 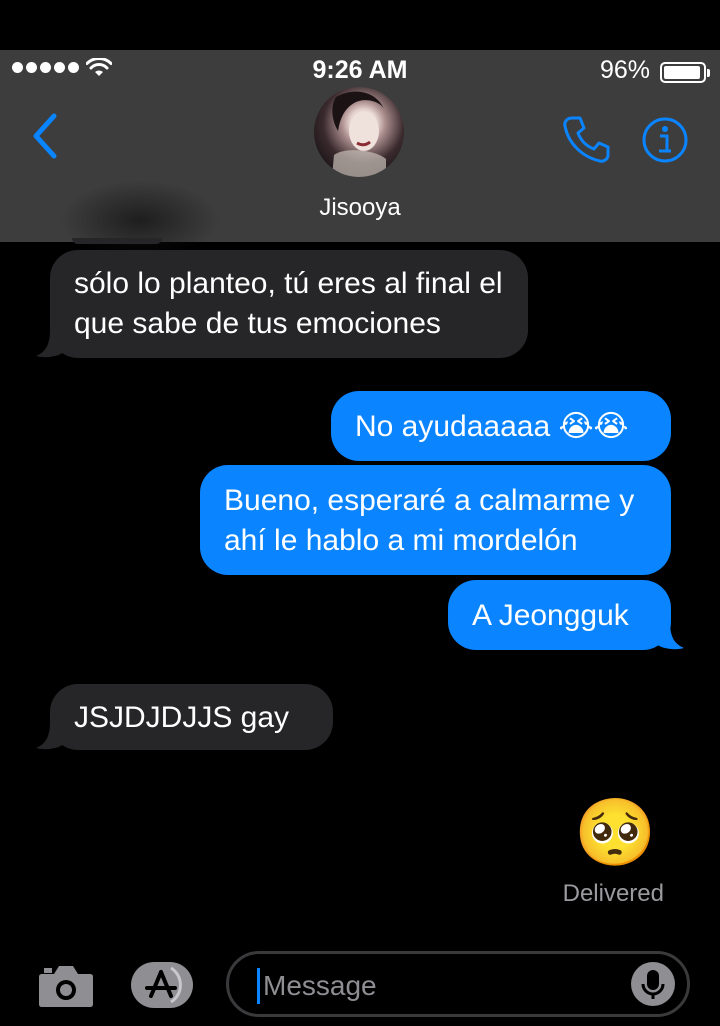 What do you see at coordinates (191, 717) in the screenshot?
I see `message-bubble-incoming: JSJDJDJJS gay` at bounding box center [191, 717].